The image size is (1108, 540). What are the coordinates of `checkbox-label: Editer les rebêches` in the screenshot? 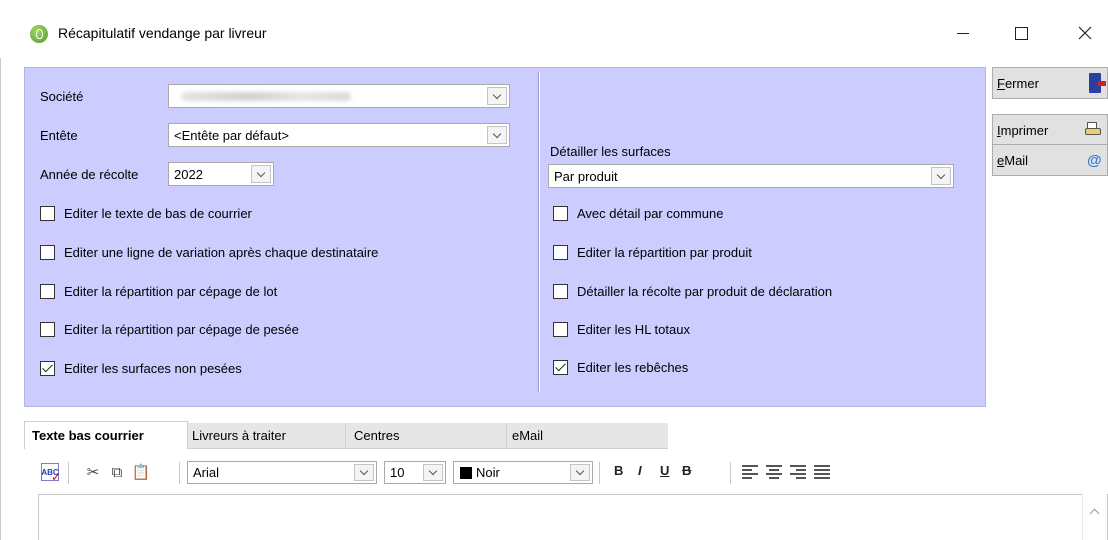 It's located at (633, 367).